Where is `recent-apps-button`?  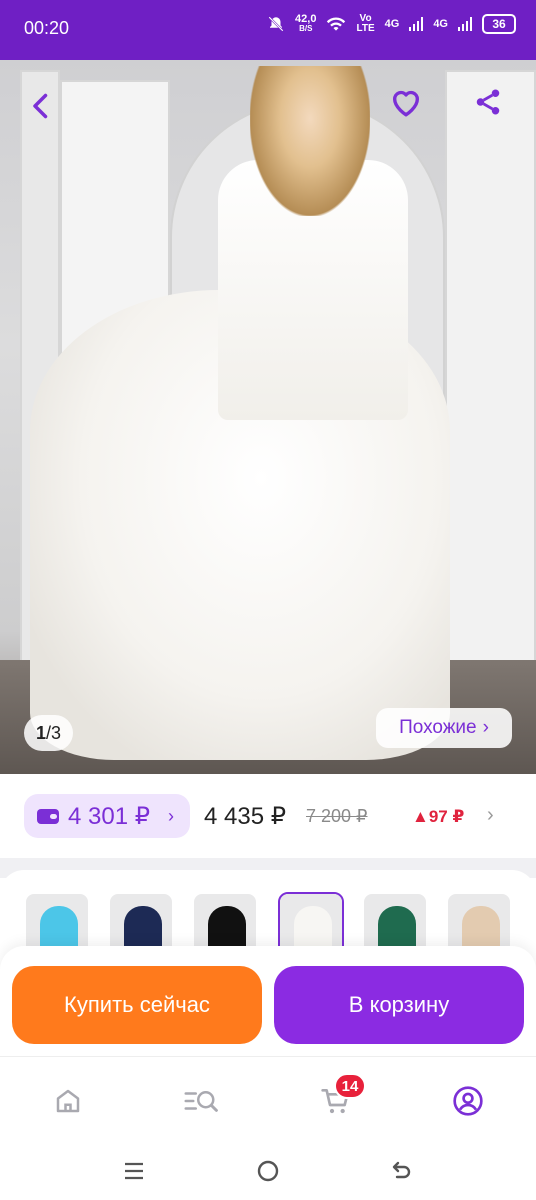
recent-apps-button is located at coordinates (134, 1171).